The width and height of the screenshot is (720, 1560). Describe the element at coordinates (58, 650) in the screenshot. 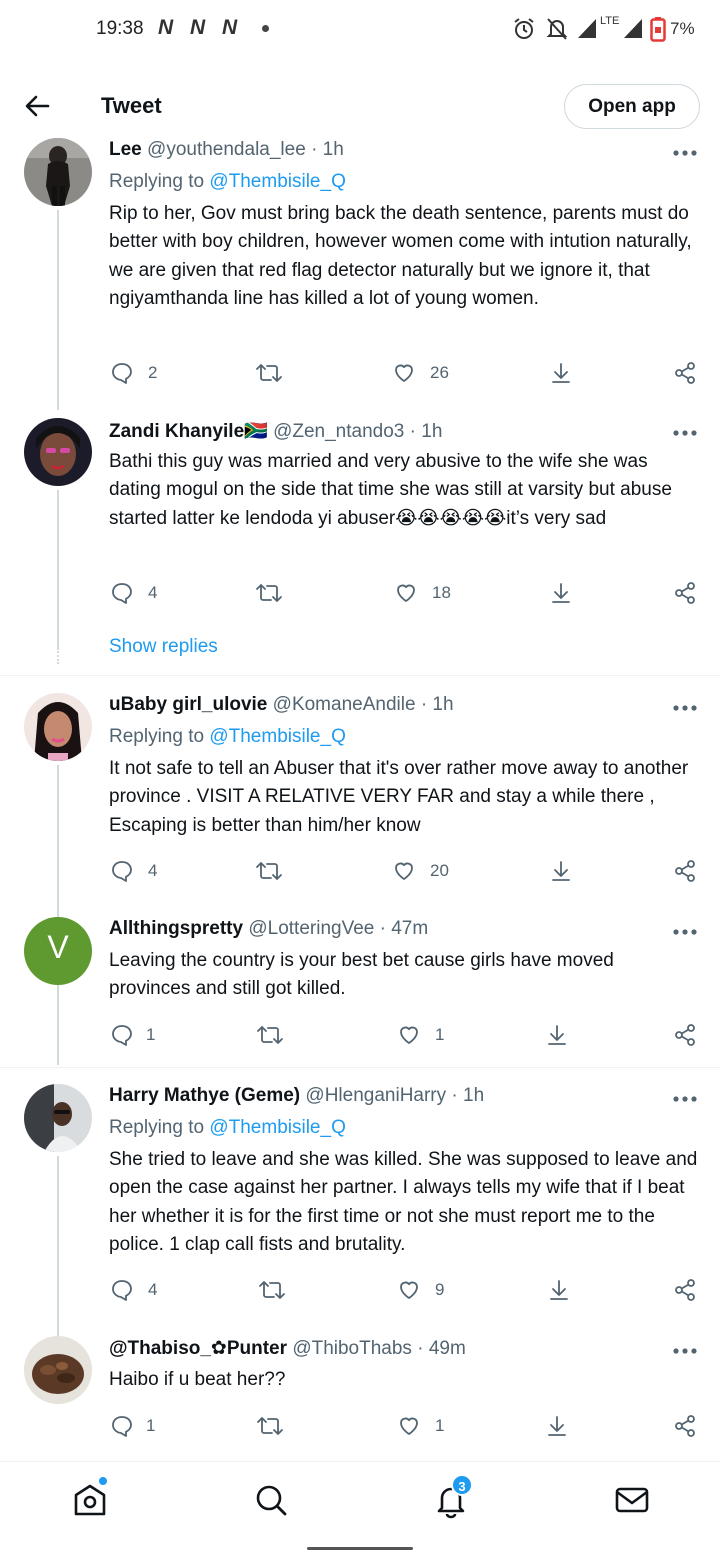

I see `thread-connector-dotted` at that location.